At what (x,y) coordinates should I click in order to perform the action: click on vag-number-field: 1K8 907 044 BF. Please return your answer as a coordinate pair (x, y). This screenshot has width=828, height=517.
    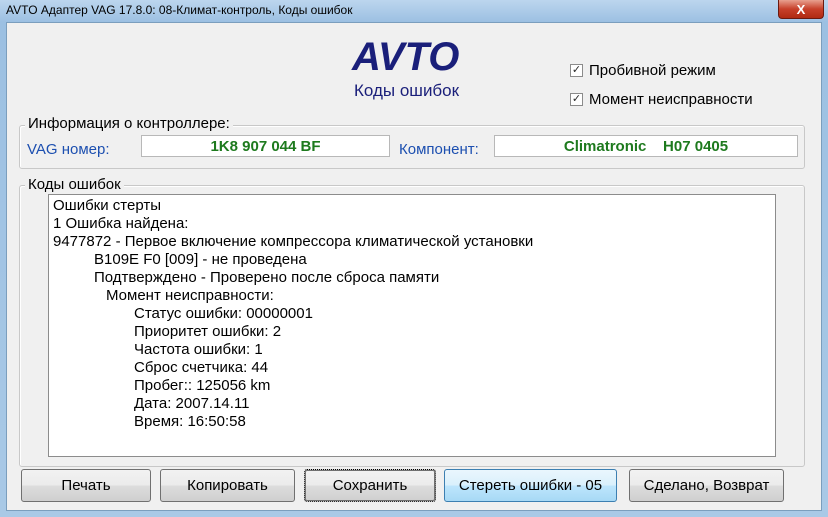
    Looking at the image, I should click on (265, 146).